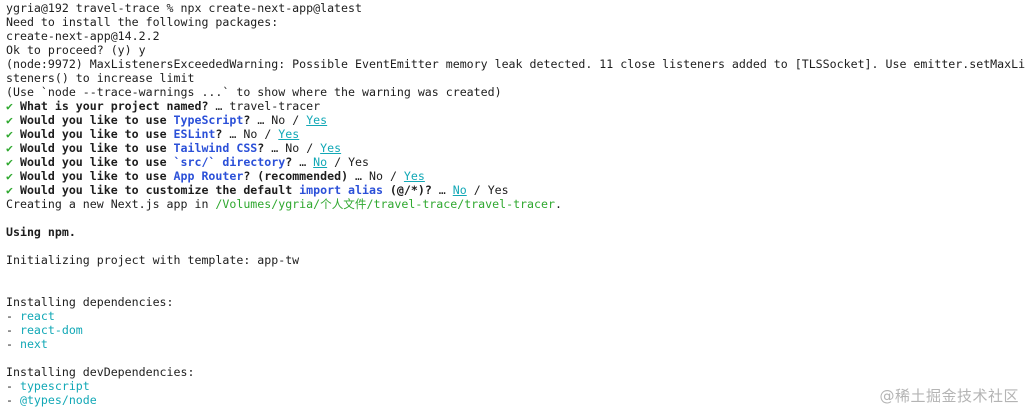  I want to click on option-name: `src/` directory, so click(229, 162).